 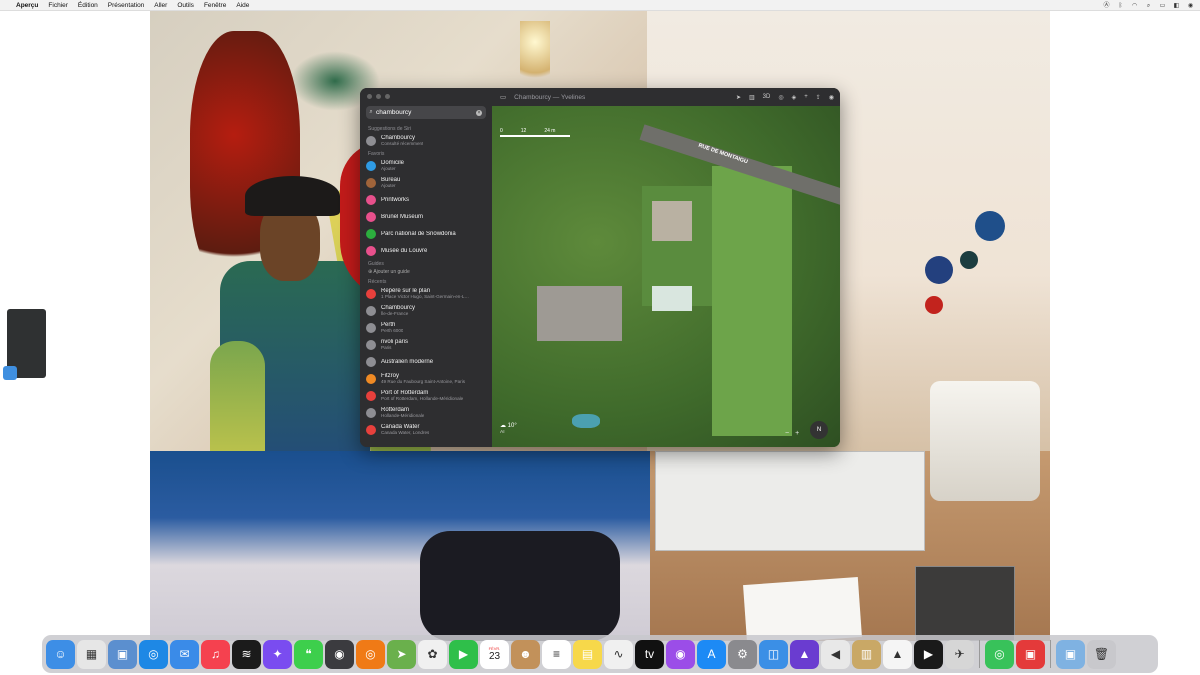 I want to click on maps-icon: ➤, so click(x=401, y=654).